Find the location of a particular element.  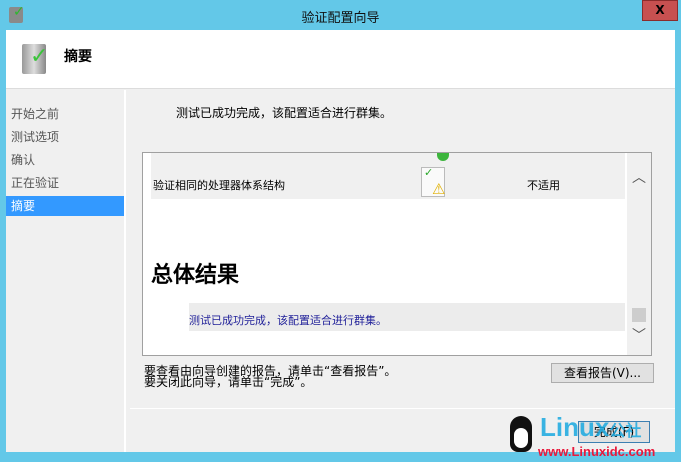

close-button: X is located at coordinates (660, 10).